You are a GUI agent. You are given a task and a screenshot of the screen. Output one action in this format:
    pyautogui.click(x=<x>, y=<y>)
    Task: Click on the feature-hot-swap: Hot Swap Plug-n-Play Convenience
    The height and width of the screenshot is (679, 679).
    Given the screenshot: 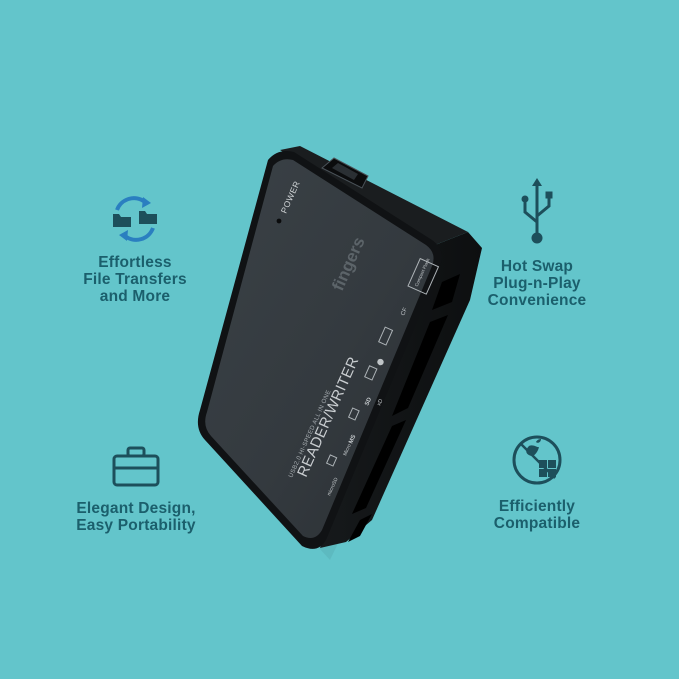 What is the action you would take?
    pyautogui.click(x=537, y=242)
    